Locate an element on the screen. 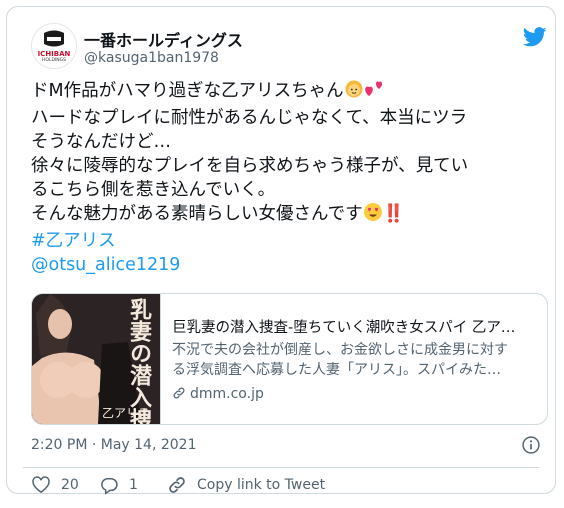 Image resolution: width=564 pixels, height=508 pixels. tweet-line-1-text: ドM作品がハマり過ぎな乙アリスちゃん is located at coordinates (187, 91).